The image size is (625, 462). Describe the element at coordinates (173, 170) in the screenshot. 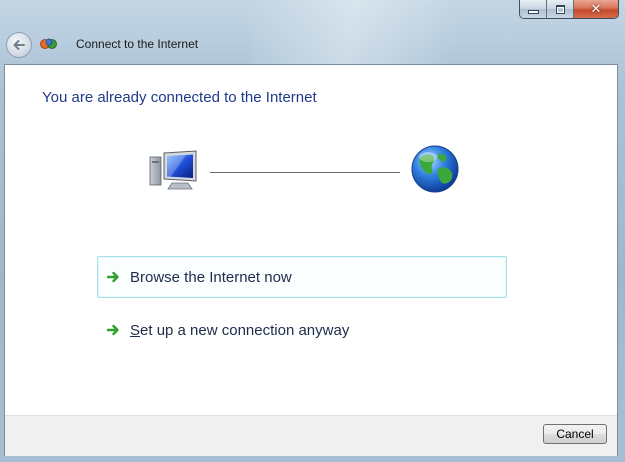

I see `computer-icon` at that location.